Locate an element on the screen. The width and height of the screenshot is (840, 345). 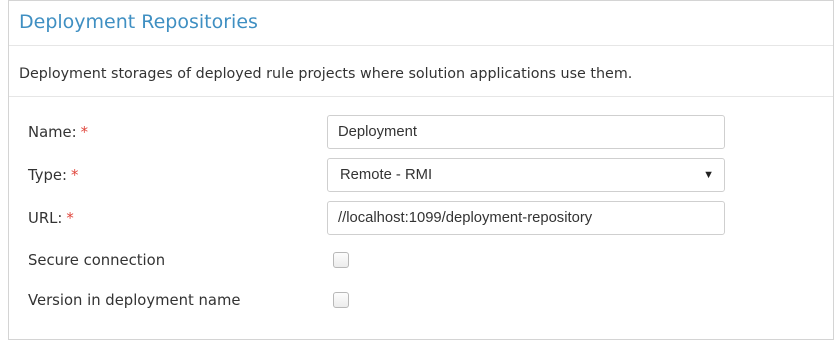
version-in-name-row: Version in deployment name is located at coordinates (421, 300).